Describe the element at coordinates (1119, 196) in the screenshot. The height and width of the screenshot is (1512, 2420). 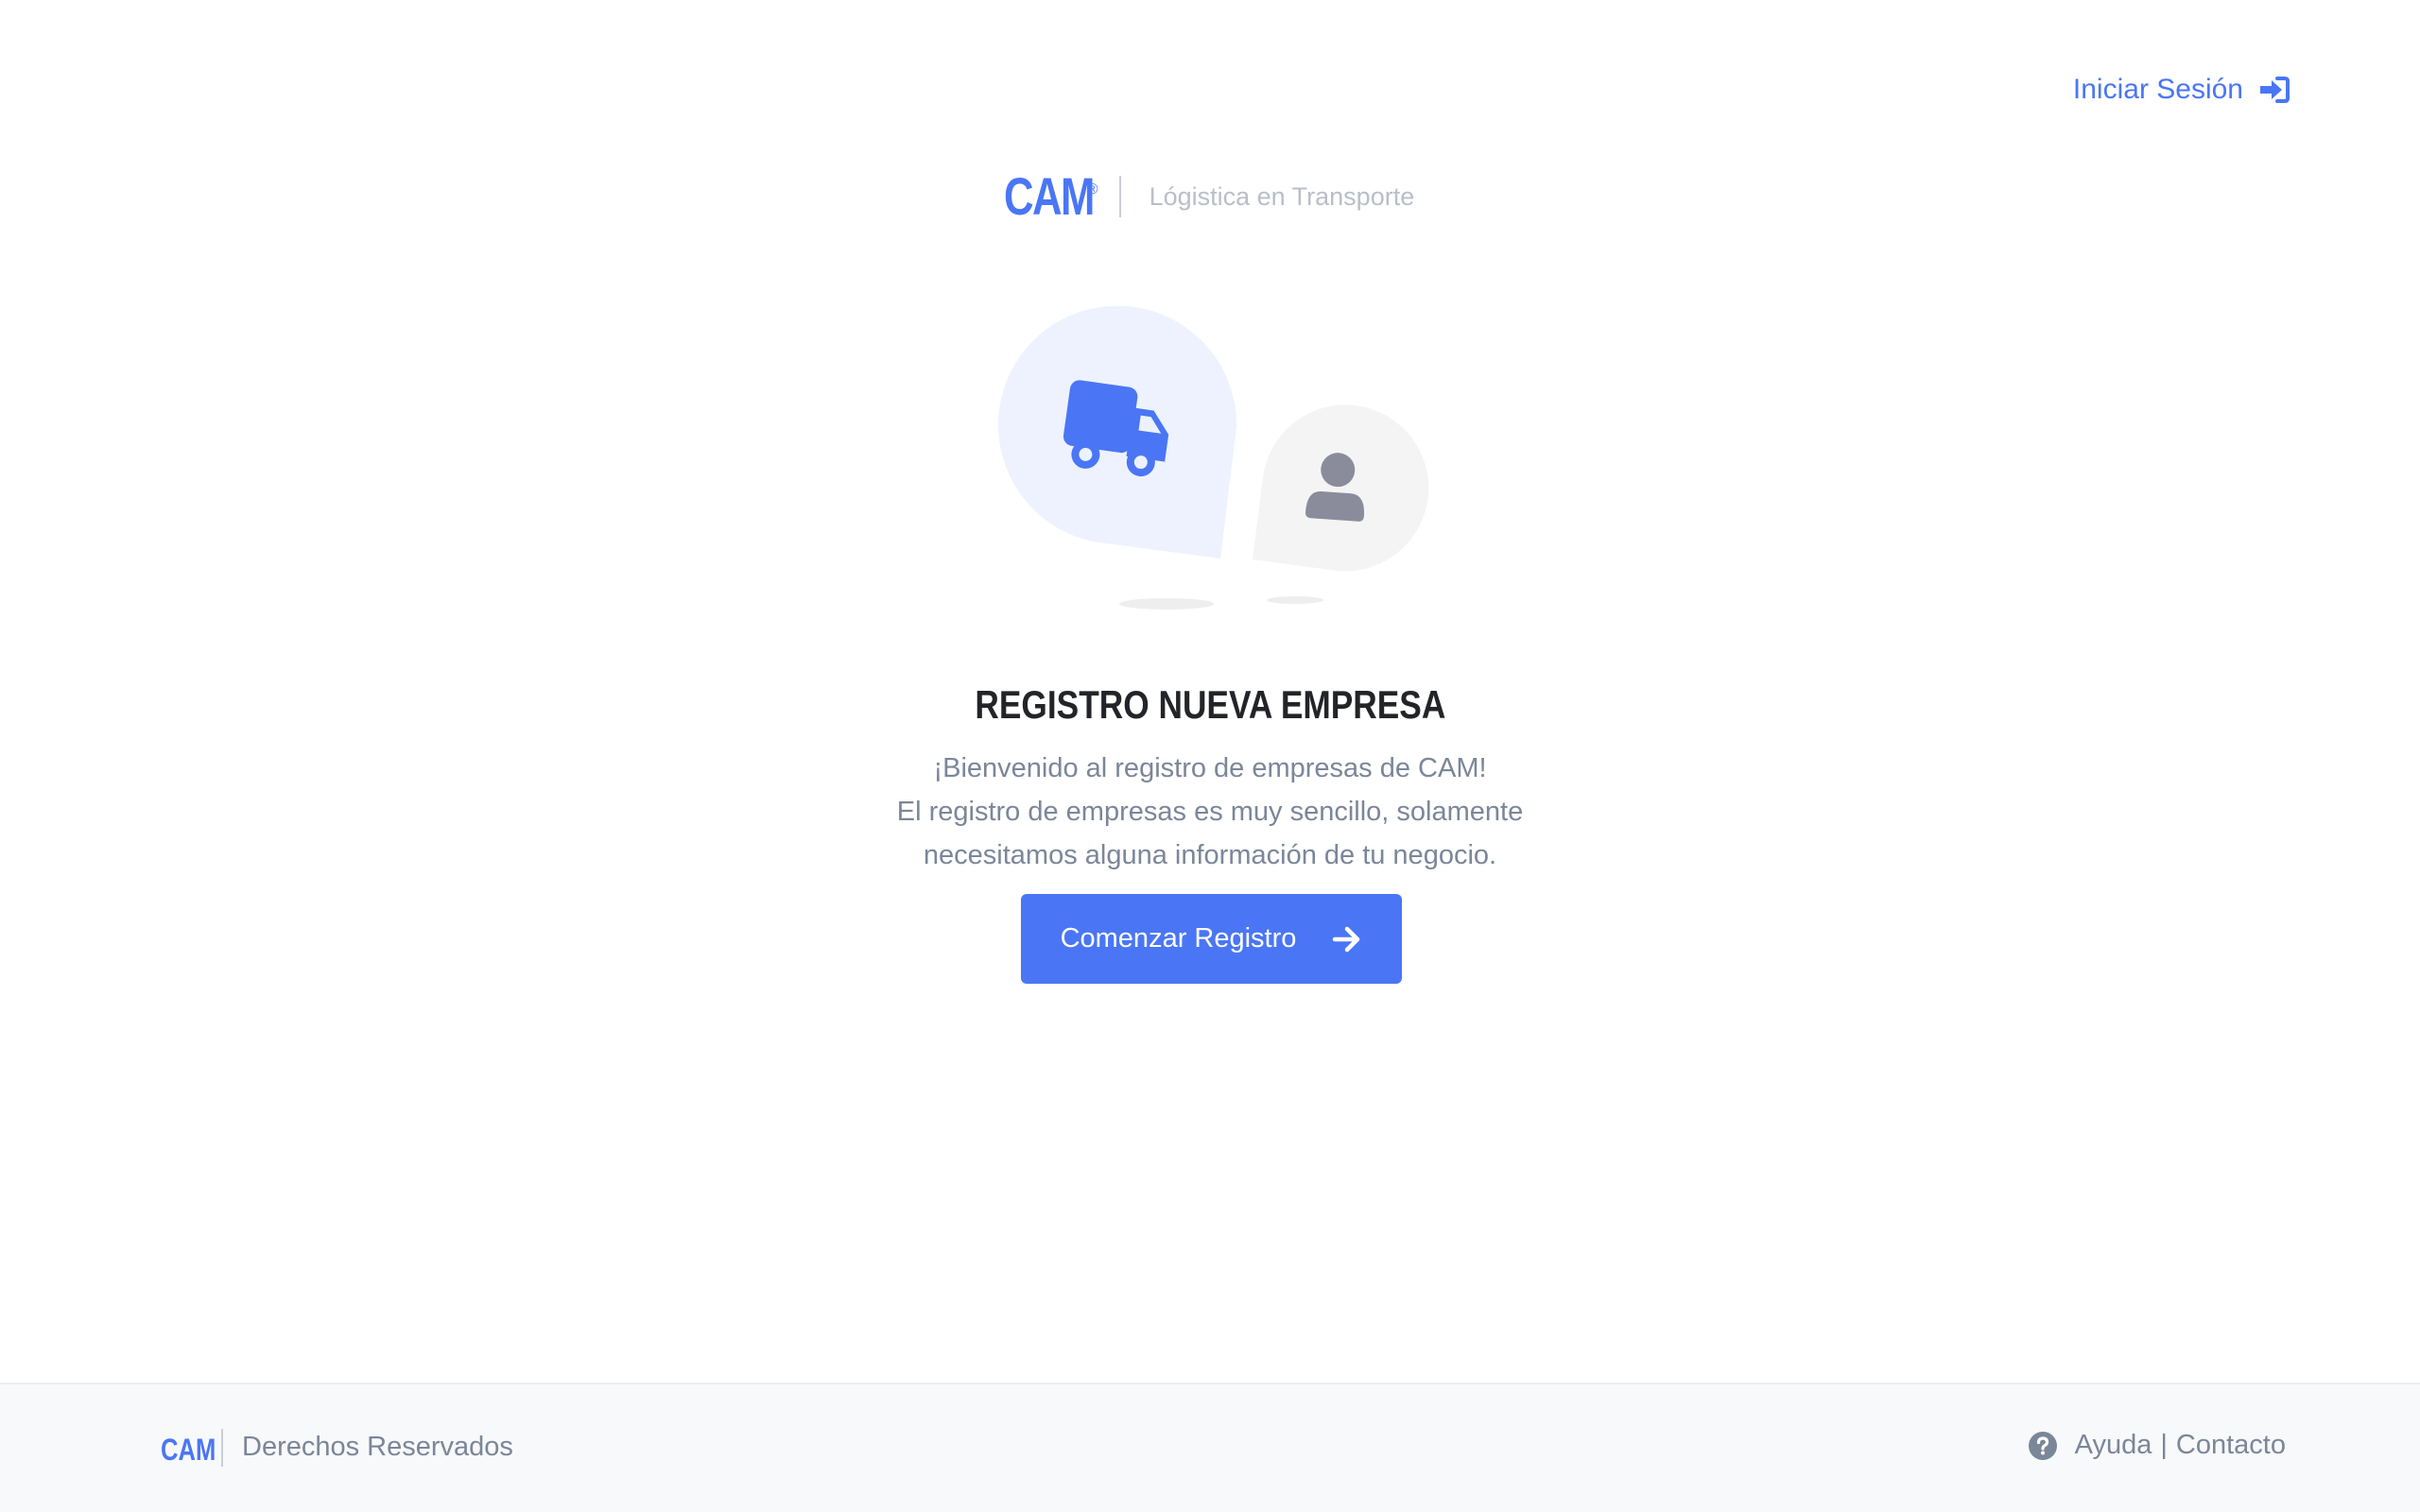
I see `brand-divider` at that location.